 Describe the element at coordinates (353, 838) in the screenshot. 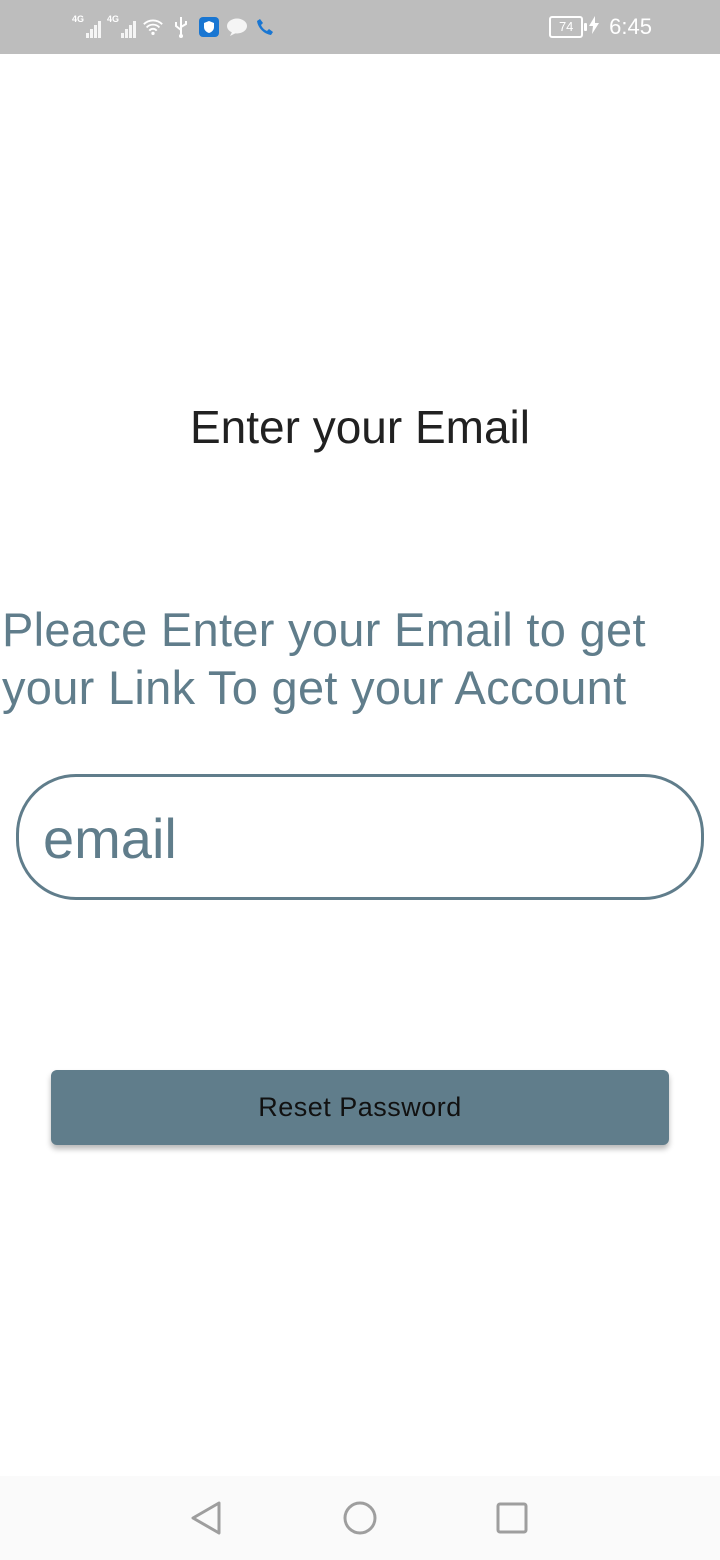

I see `email-input` at that location.